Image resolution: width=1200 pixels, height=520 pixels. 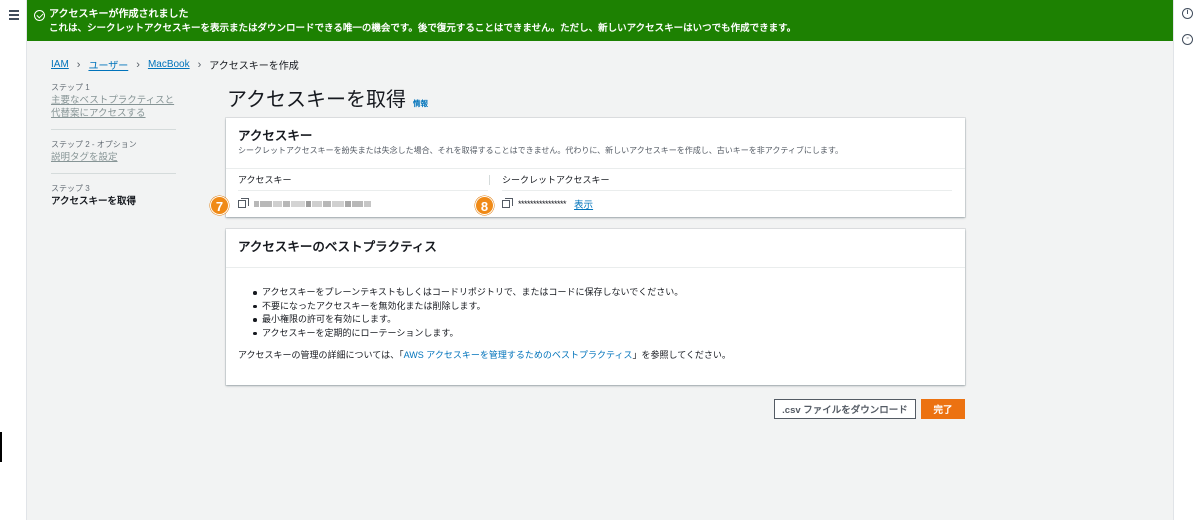 I want to click on page-title-text: アクセスキーを取得, so click(x=316, y=100).